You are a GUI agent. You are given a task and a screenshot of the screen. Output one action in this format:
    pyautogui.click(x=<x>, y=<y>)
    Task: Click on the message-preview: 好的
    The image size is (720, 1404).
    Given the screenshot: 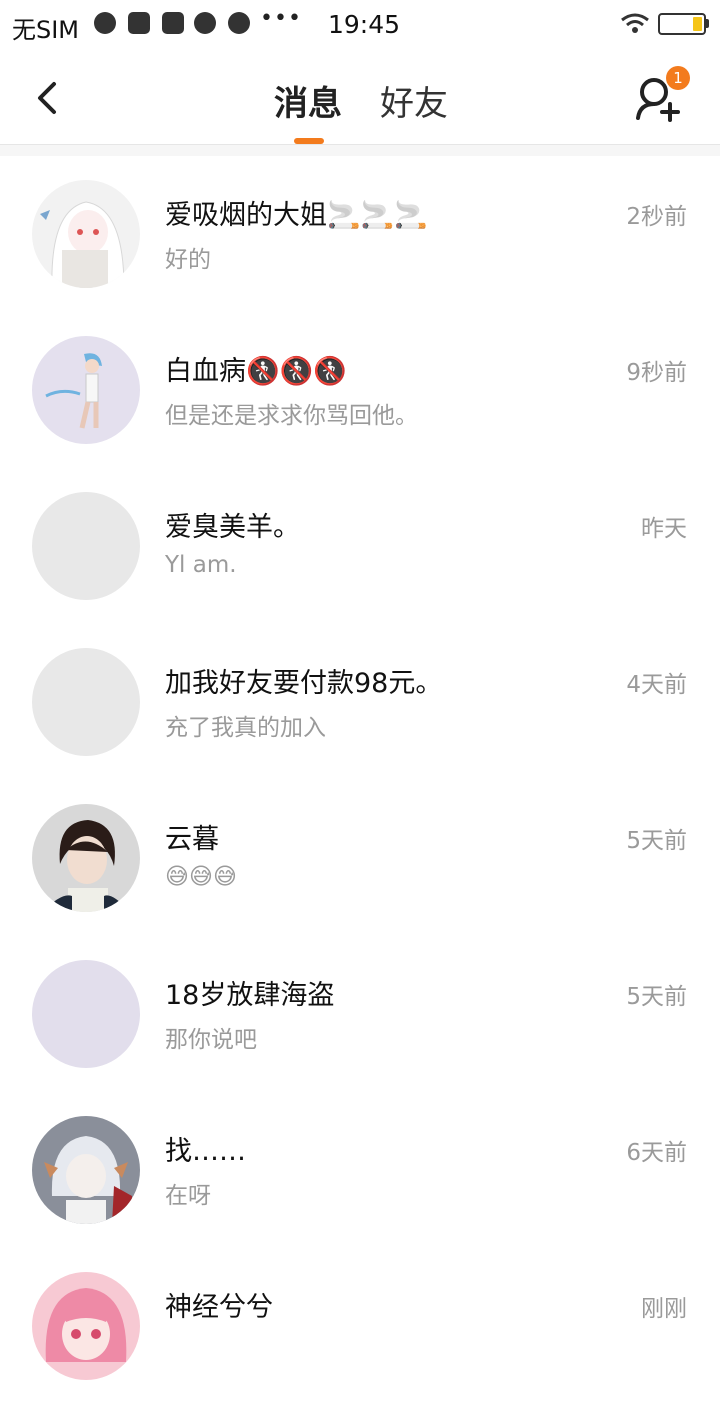 What is the action you would take?
    pyautogui.click(x=188, y=260)
    